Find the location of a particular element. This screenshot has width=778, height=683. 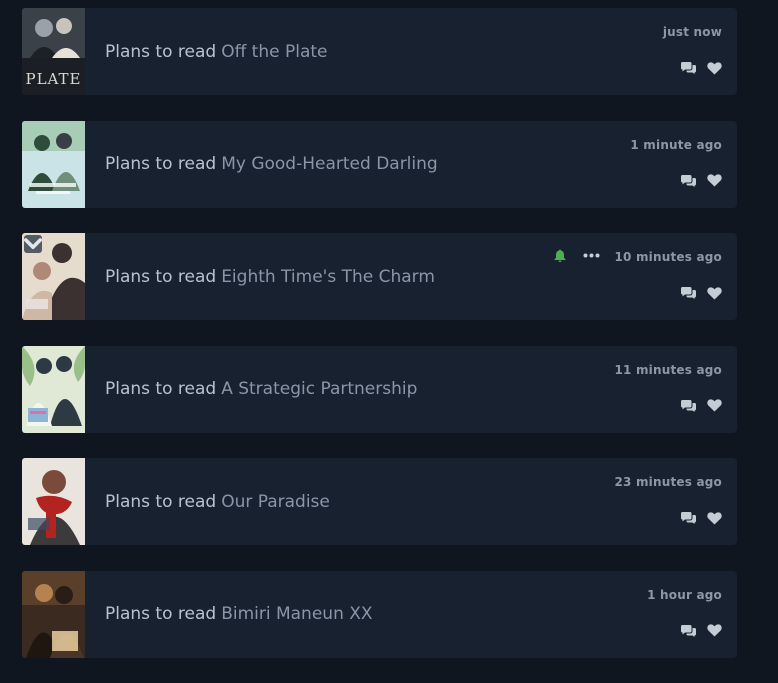

activity-text: Plans to read My Good-Hearted Darling is located at coordinates (271, 164).